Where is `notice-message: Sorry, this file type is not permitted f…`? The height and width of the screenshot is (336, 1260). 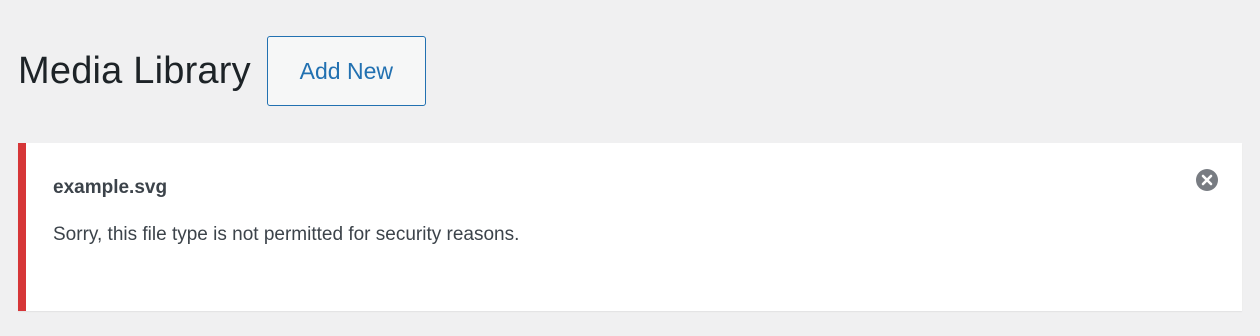 notice-message: Sorry, this file type is not permitted f… is located at coordinates (286, 234).